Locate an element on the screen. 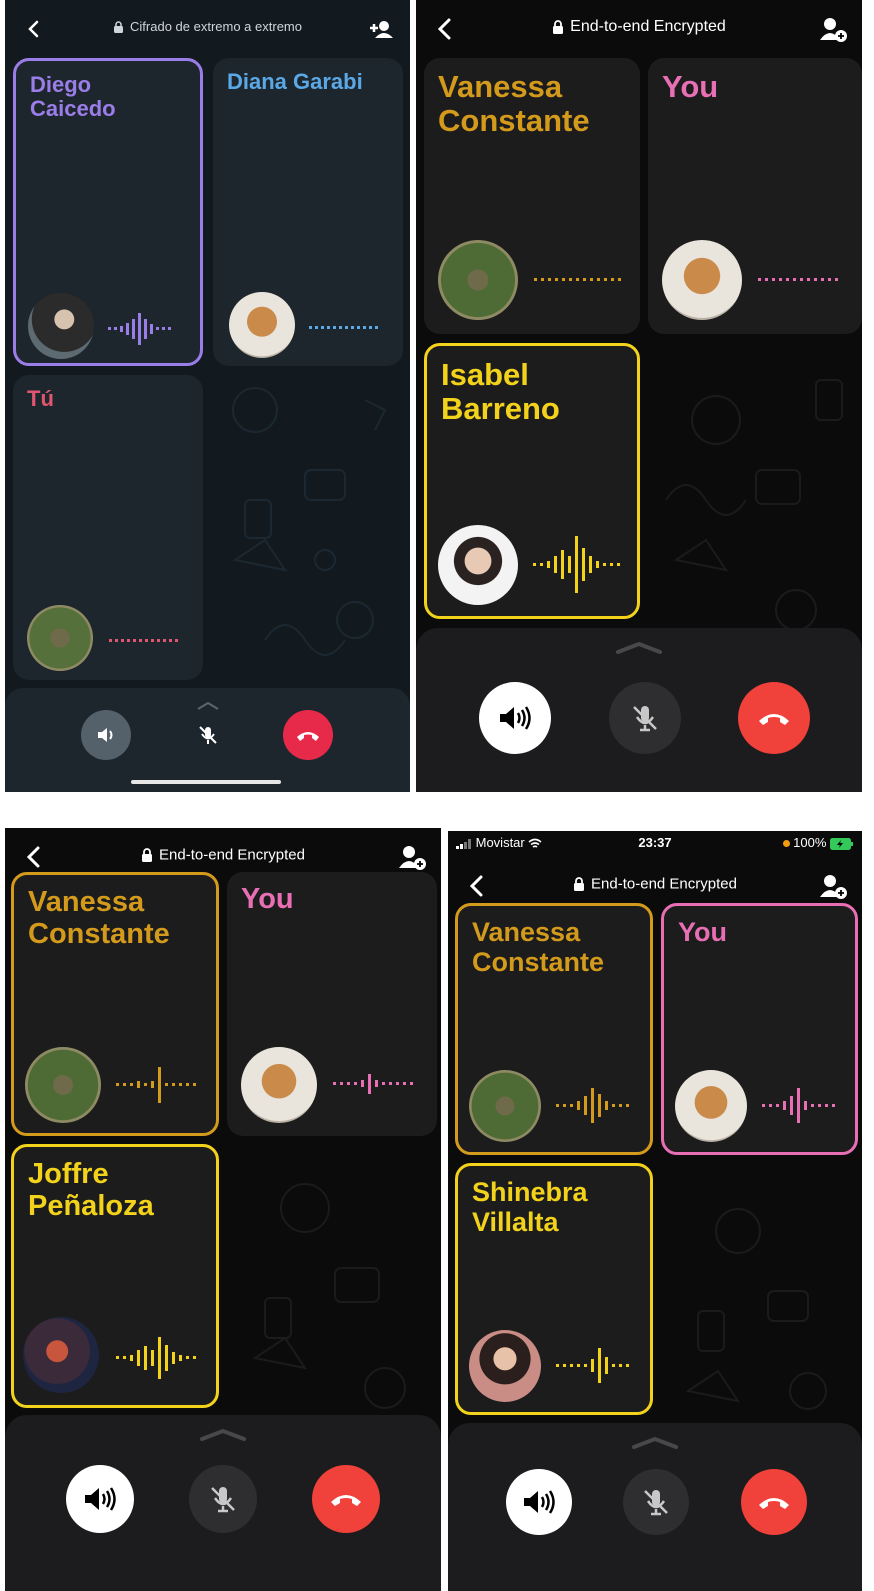 This screenshot has width=874, height=1591. home-indicator is located at coordinates (206, 782).